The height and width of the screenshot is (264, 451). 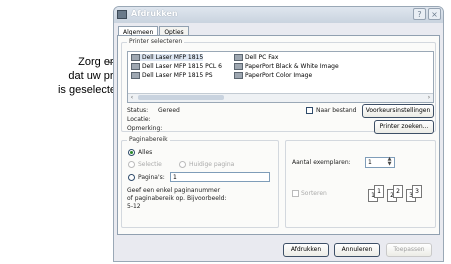 I want to click on preferences-button: Voorkeursinstellingen, so click(x=398, y=111).